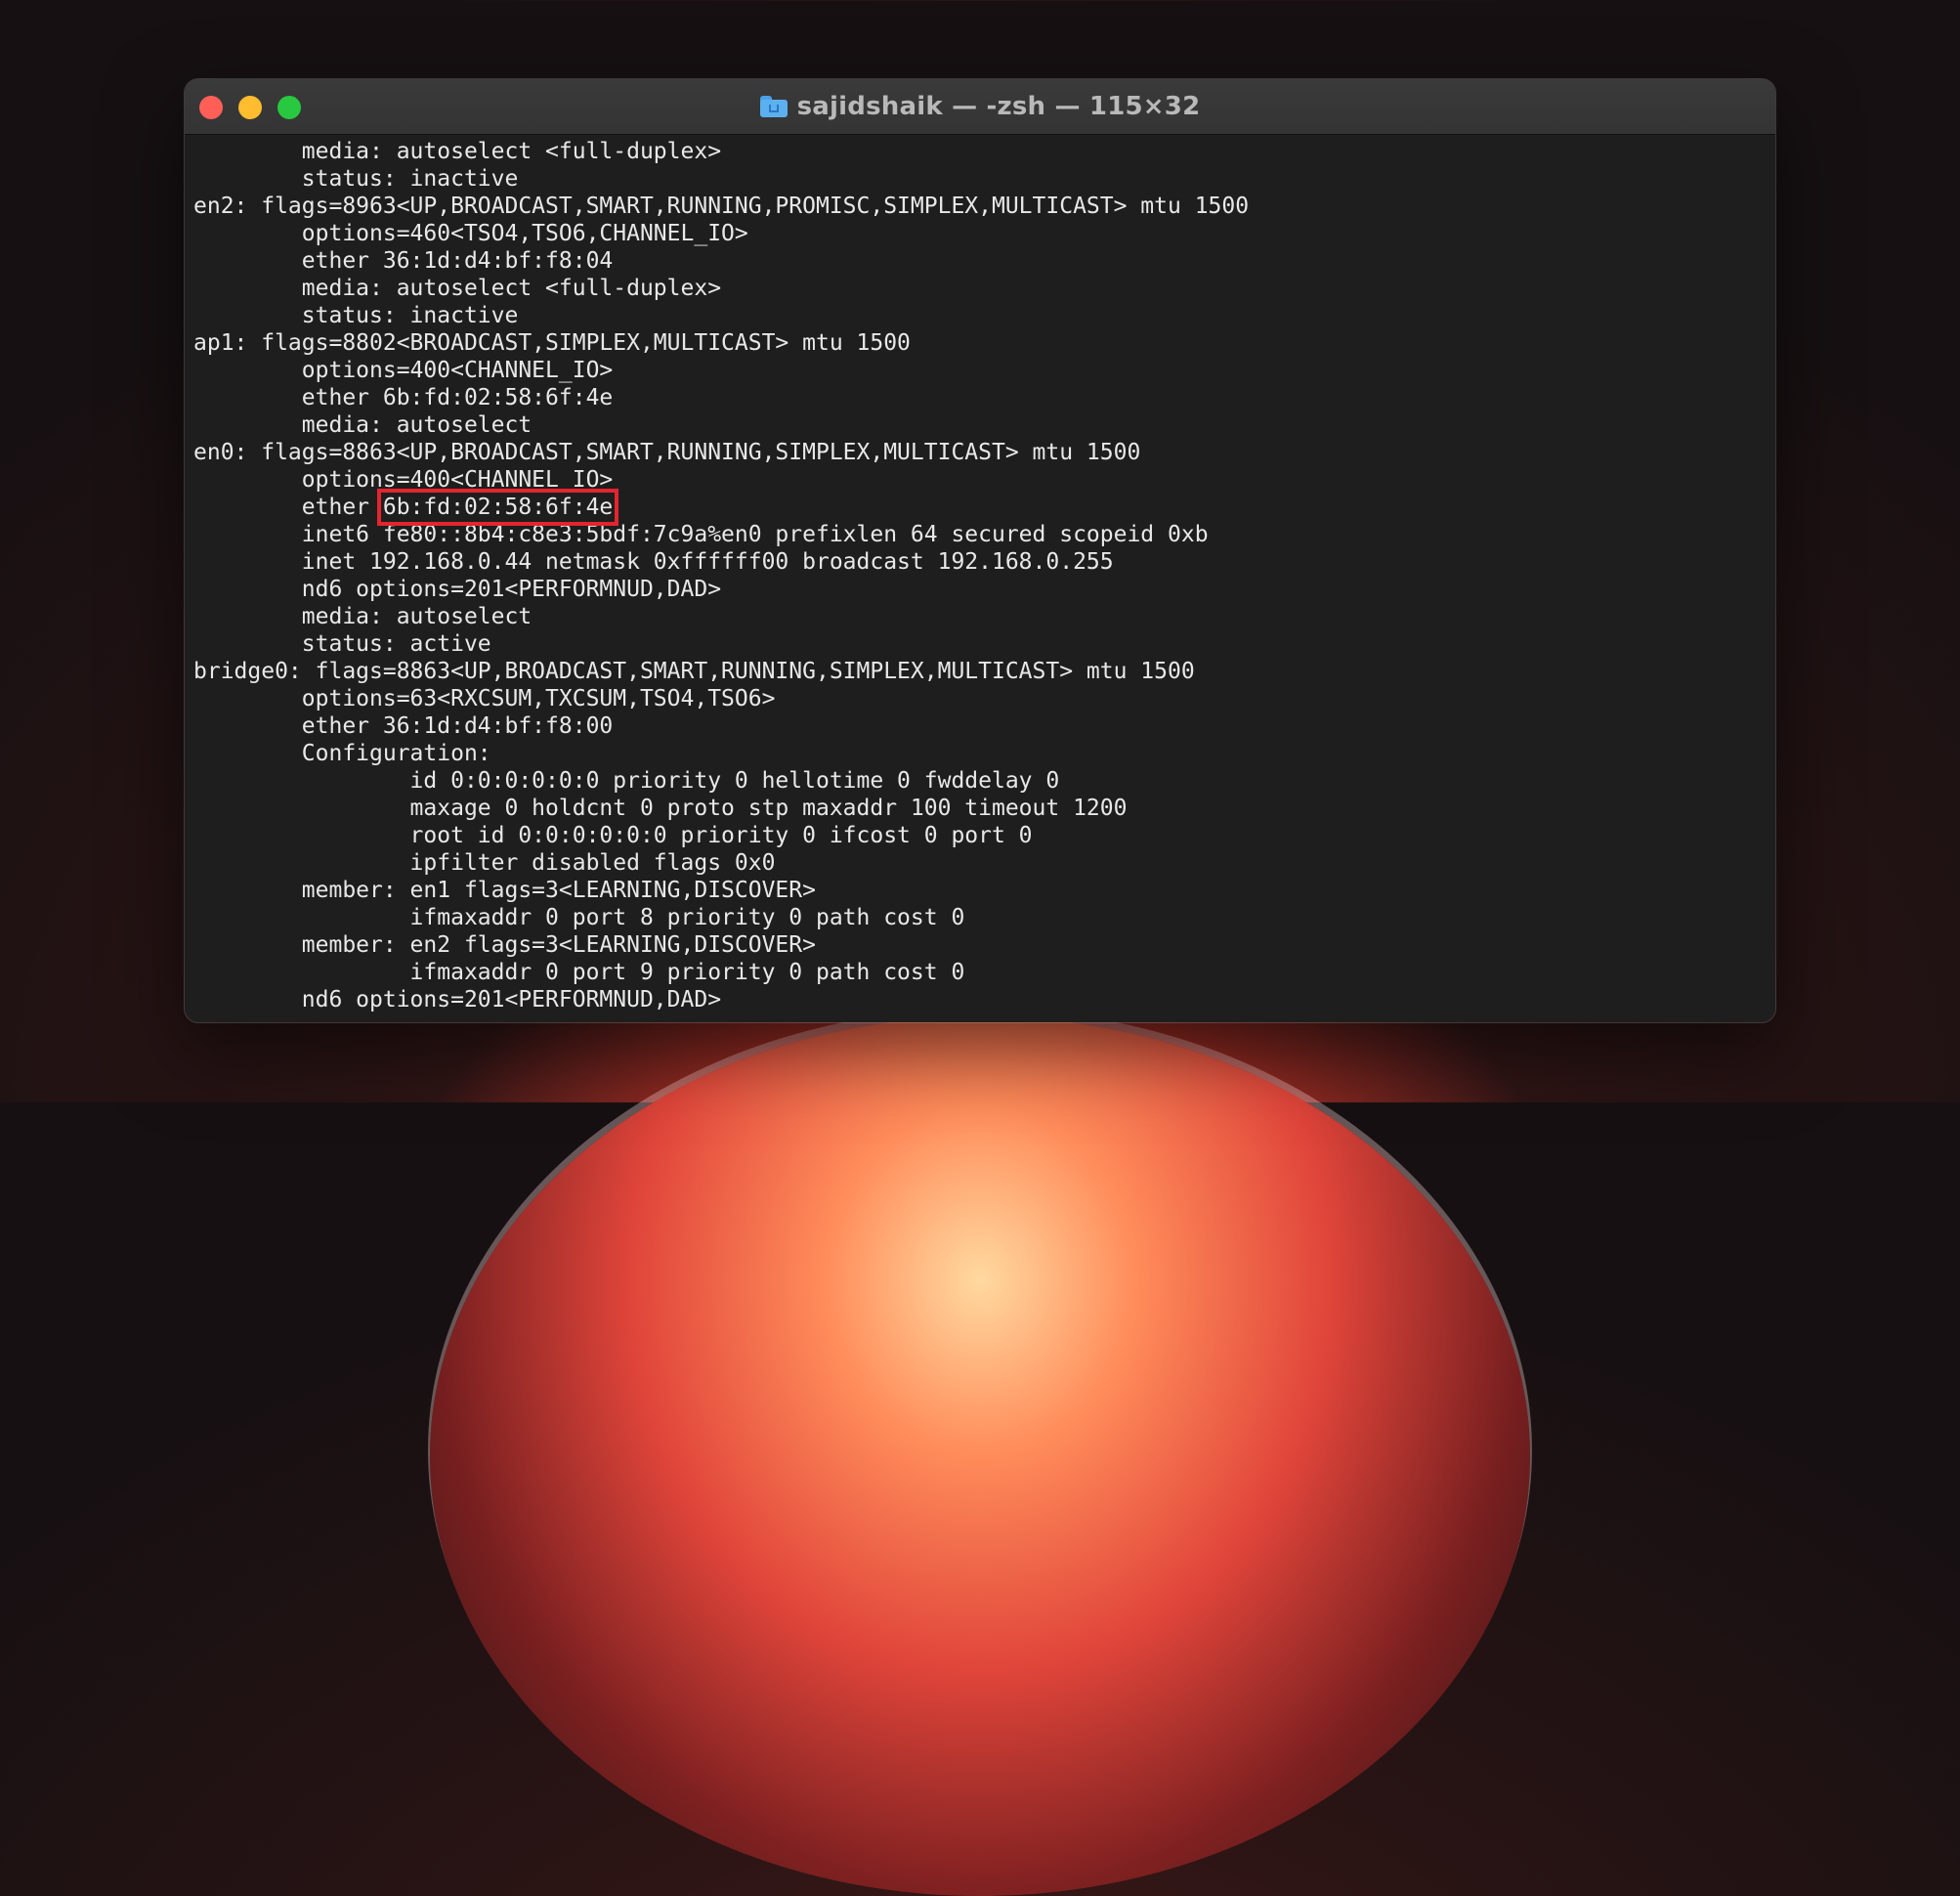 The height and width of the screenshot is (1896, 1960). What do you see at coordinates (342, 753) in the screenshot?
I see `terminal-line: Configuration:` at bounding box center [342, 753].